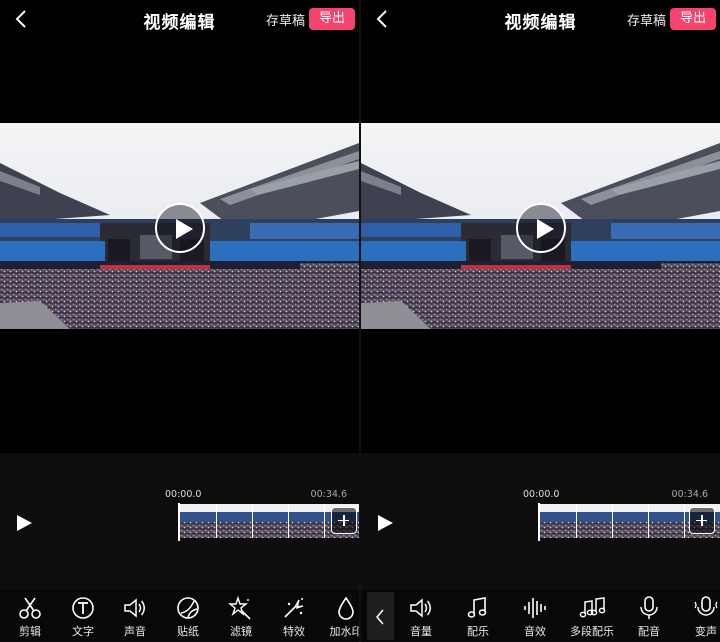 This screenshot has width=720, height=642. I want to click on tool-sticker: 贴纸, so click(188, 617).